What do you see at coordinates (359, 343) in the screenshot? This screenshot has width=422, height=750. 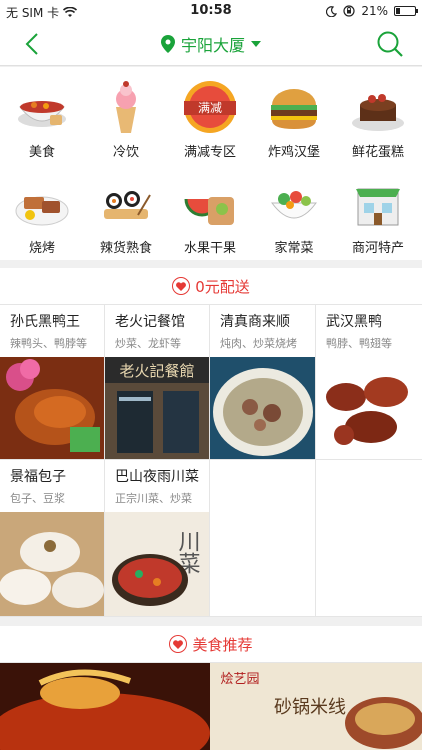 I see `shop-tags: 鸭脖、鸭翅等` at bounding box center [359, 343].